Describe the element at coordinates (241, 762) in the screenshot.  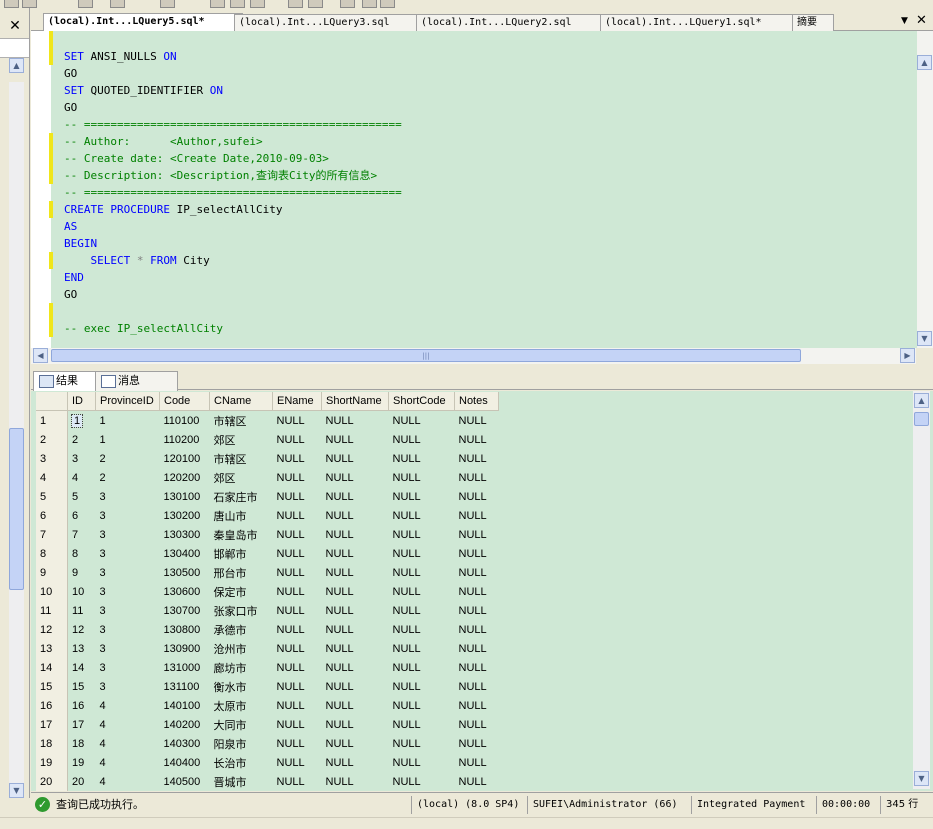
I see `cell-cname: 长治市` at that location.